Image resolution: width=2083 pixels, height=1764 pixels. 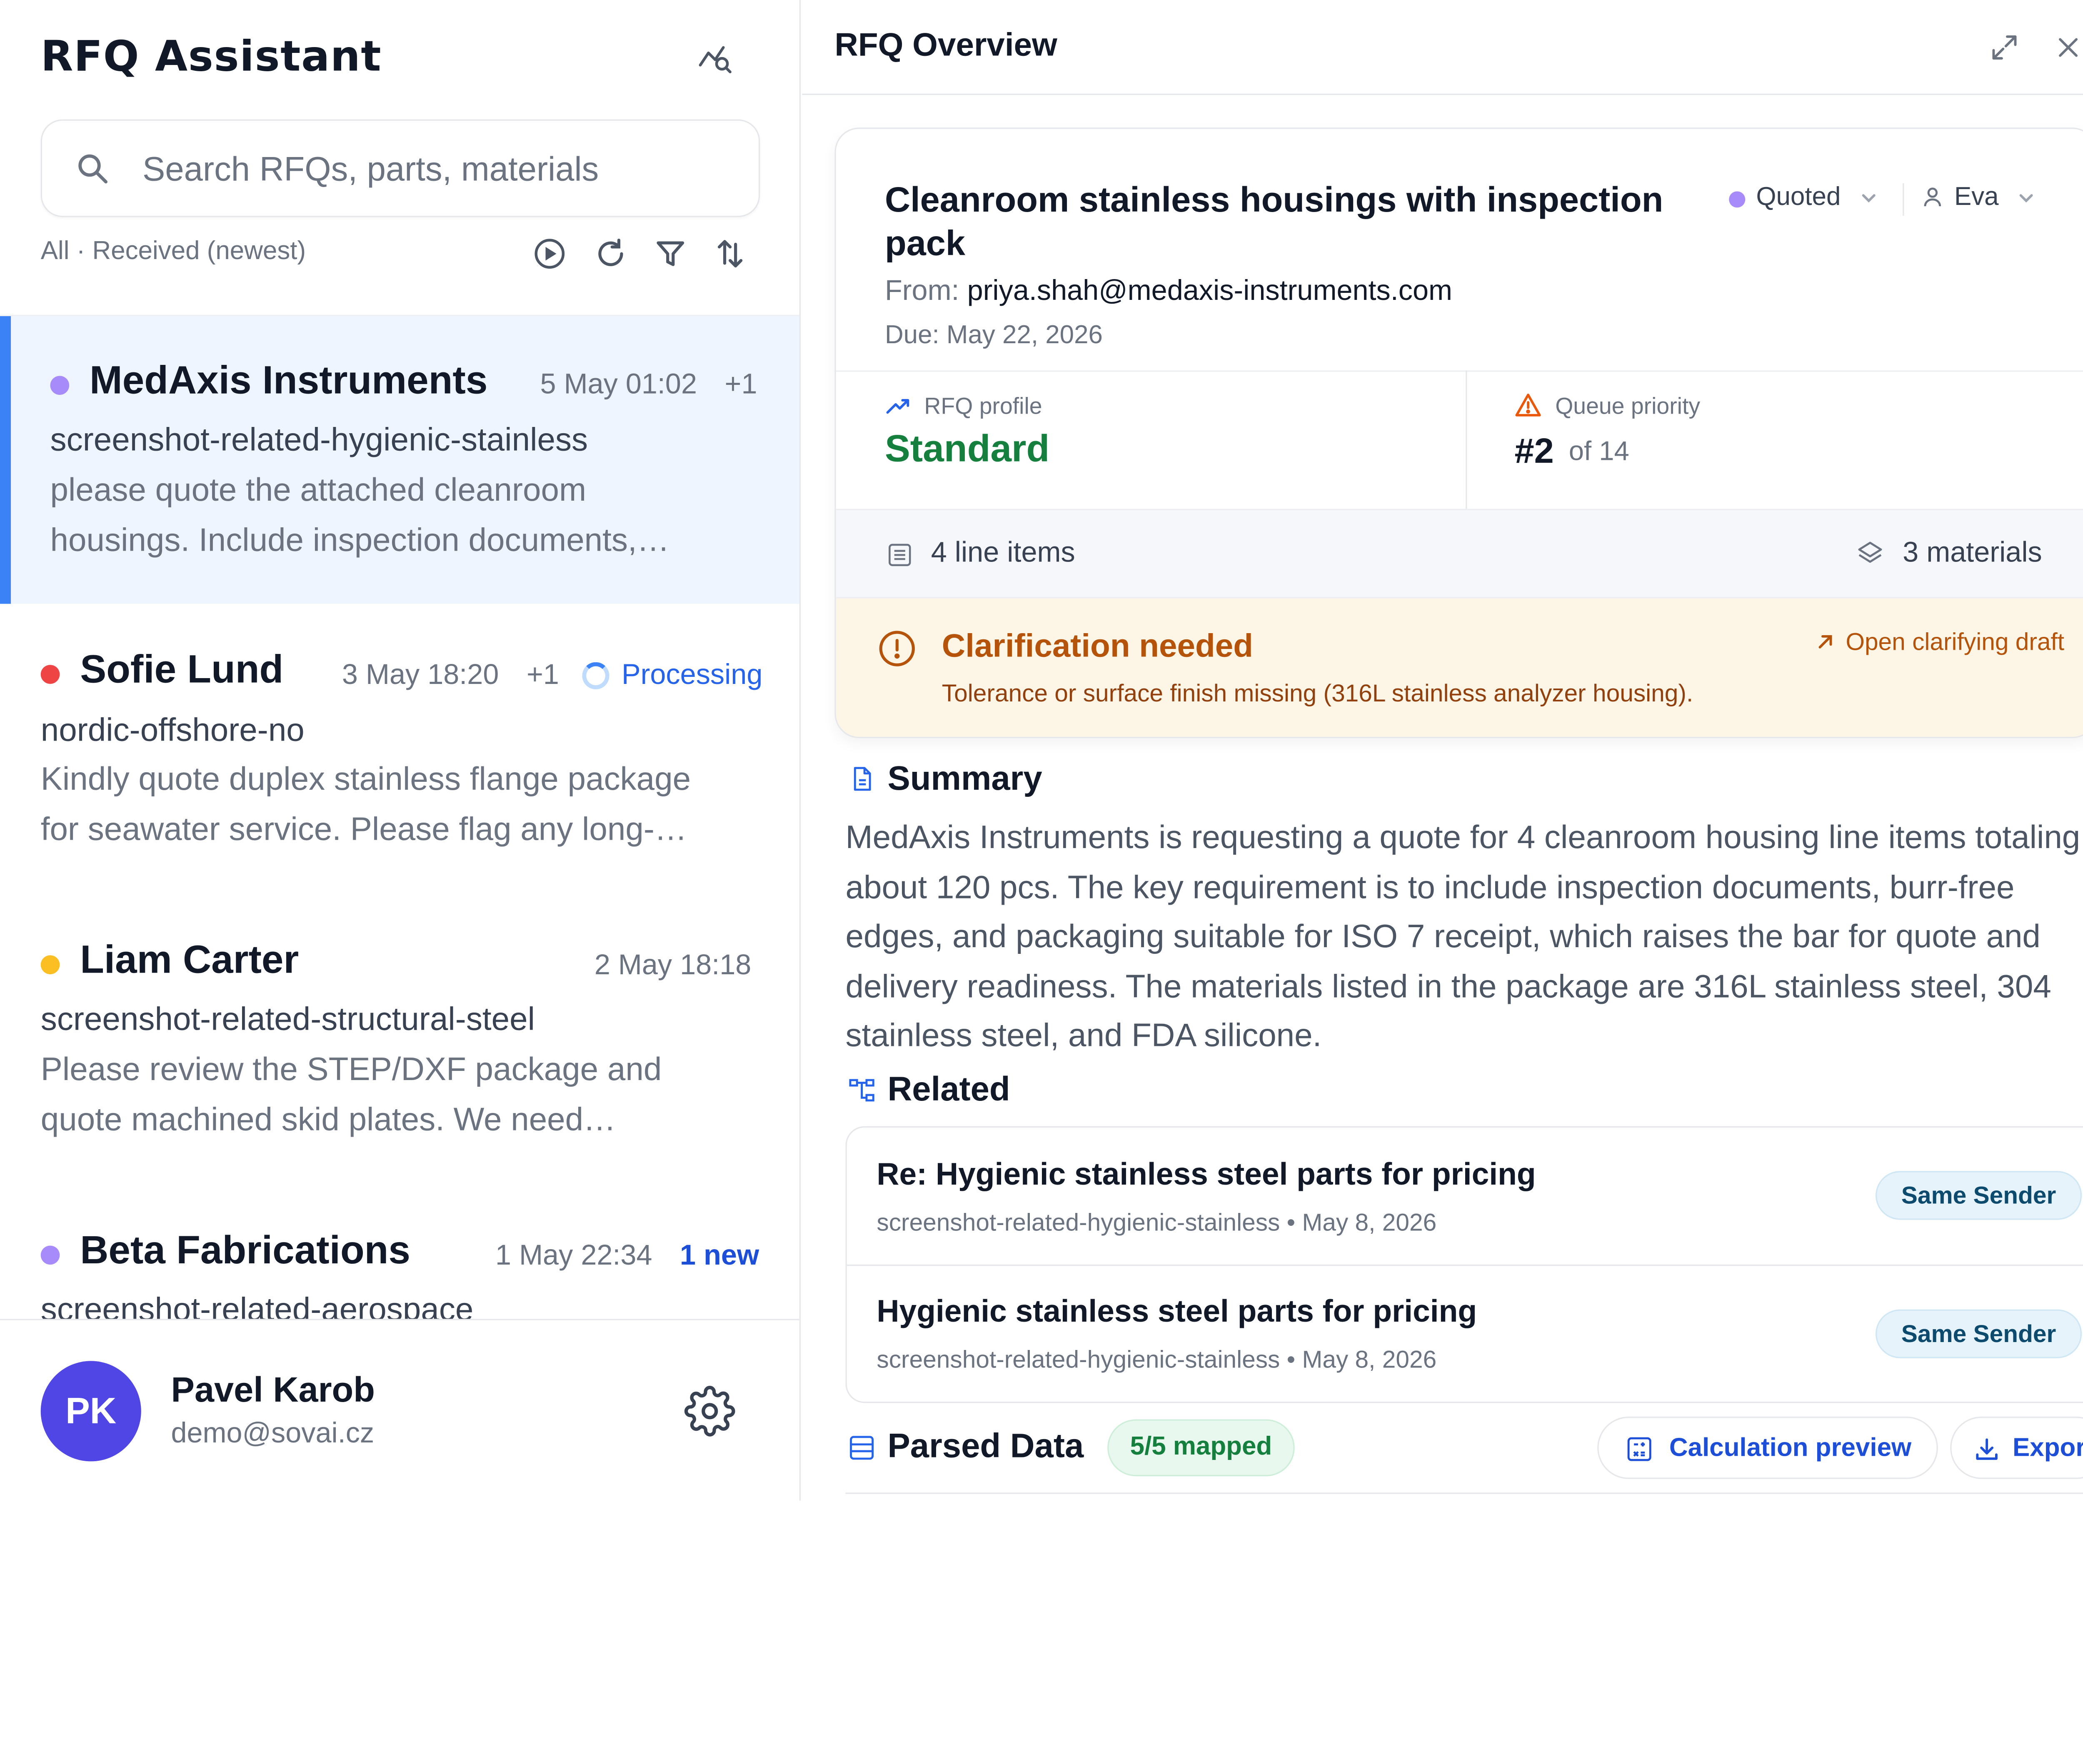 I want to click on preview-line: please quote the attached cleanroom, so click(x=318, y=491).